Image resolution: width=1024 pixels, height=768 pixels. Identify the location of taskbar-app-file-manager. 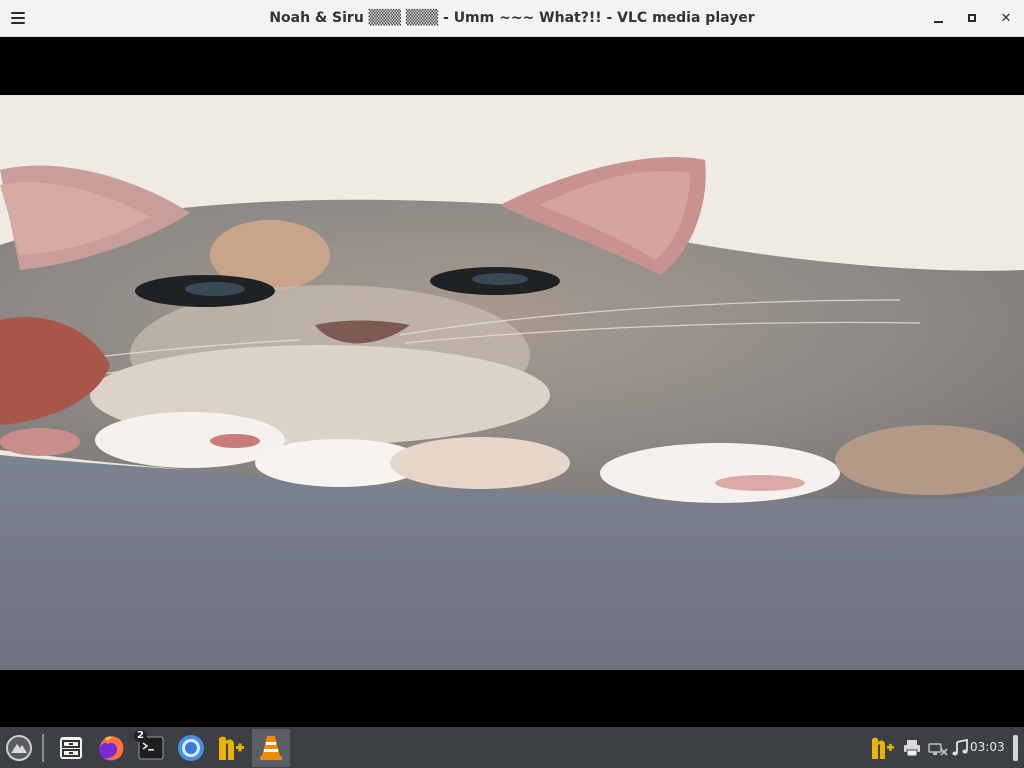
(71, 748).